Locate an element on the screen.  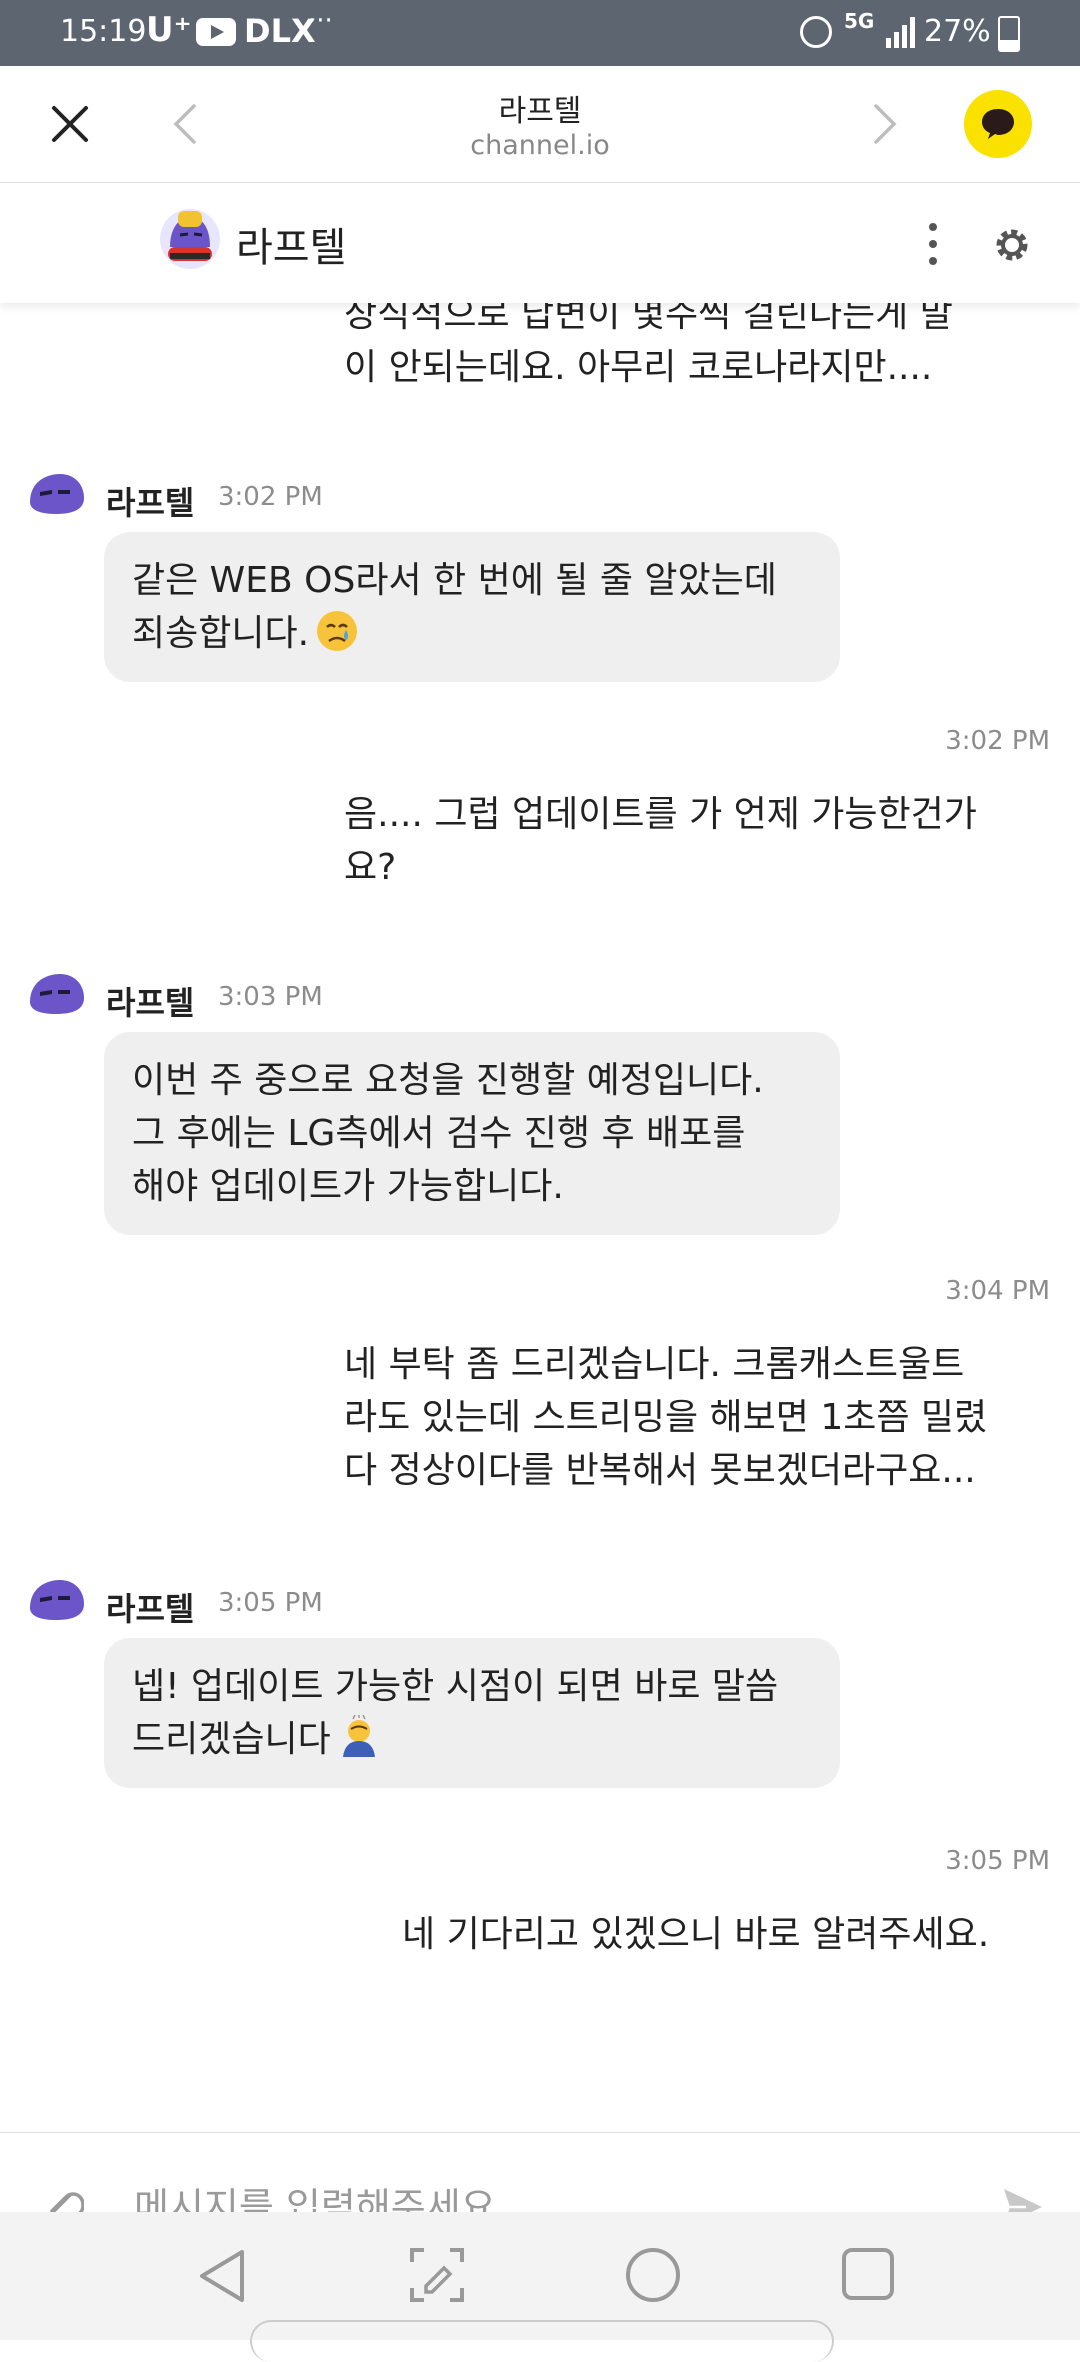
bot-message-text: 넵! 업데이트 가능한 시점이 되면 바로 말씀 드리겠습니다 is located at coordinates (455, 1713).